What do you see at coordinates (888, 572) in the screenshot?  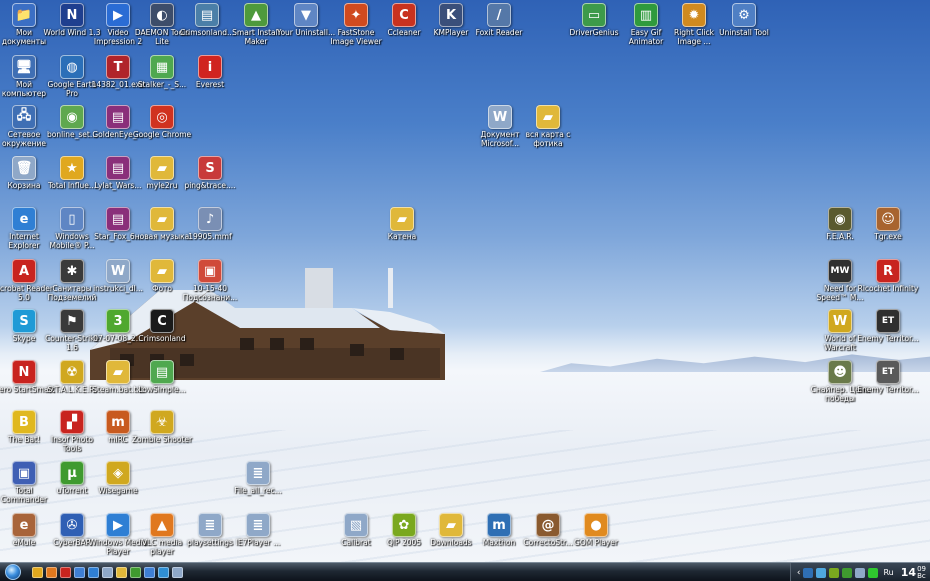 I see `language-indicator: Ru` at bounding box center [888, 572].